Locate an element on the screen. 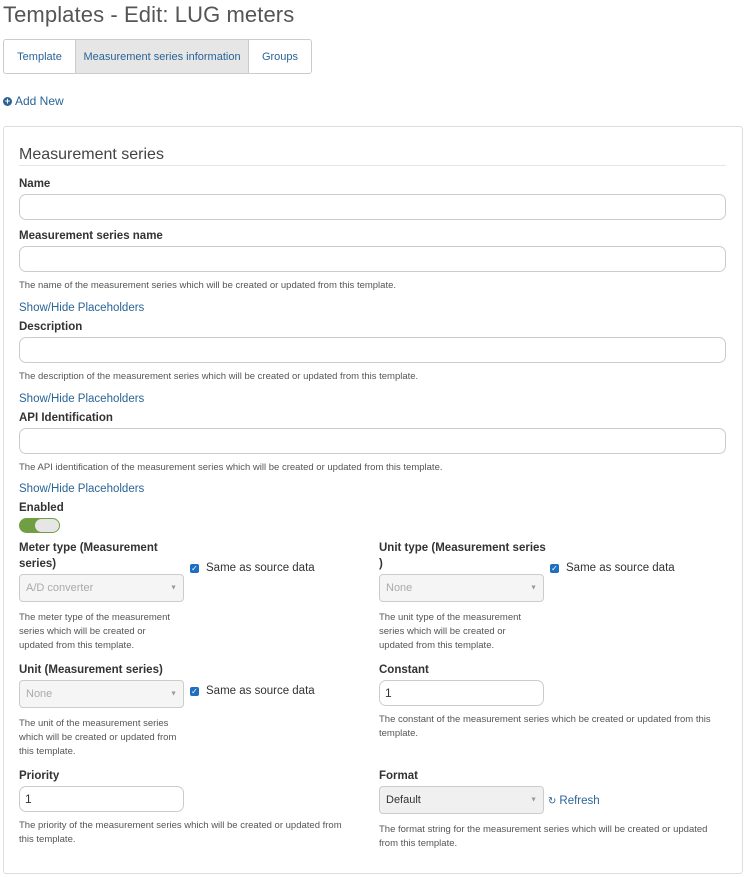 The height and width of the screenshot is (877, 745). priority-label: Priority is located at coordinates (39, 776).